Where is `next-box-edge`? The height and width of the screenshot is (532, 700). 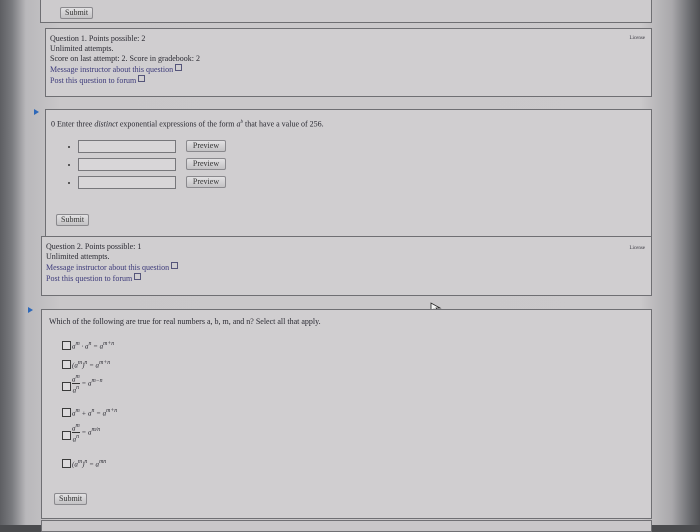
next-box-edge is located at coordinates (346, 526).